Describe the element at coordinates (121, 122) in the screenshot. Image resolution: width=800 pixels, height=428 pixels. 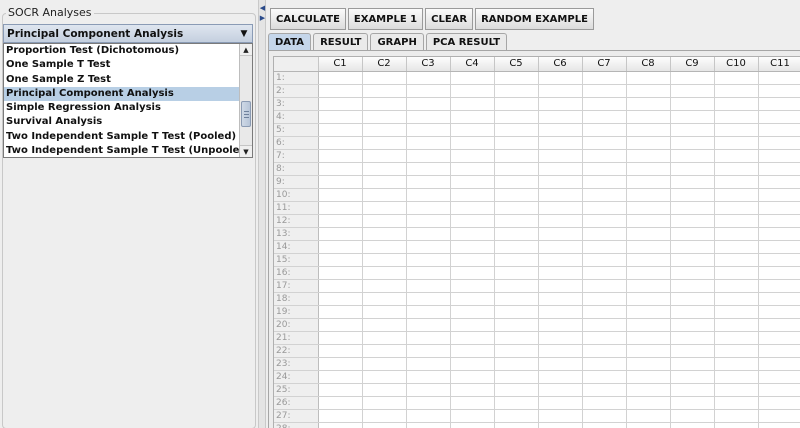
I see `list-item-survival-analysis: Survival Analysis` at that location.